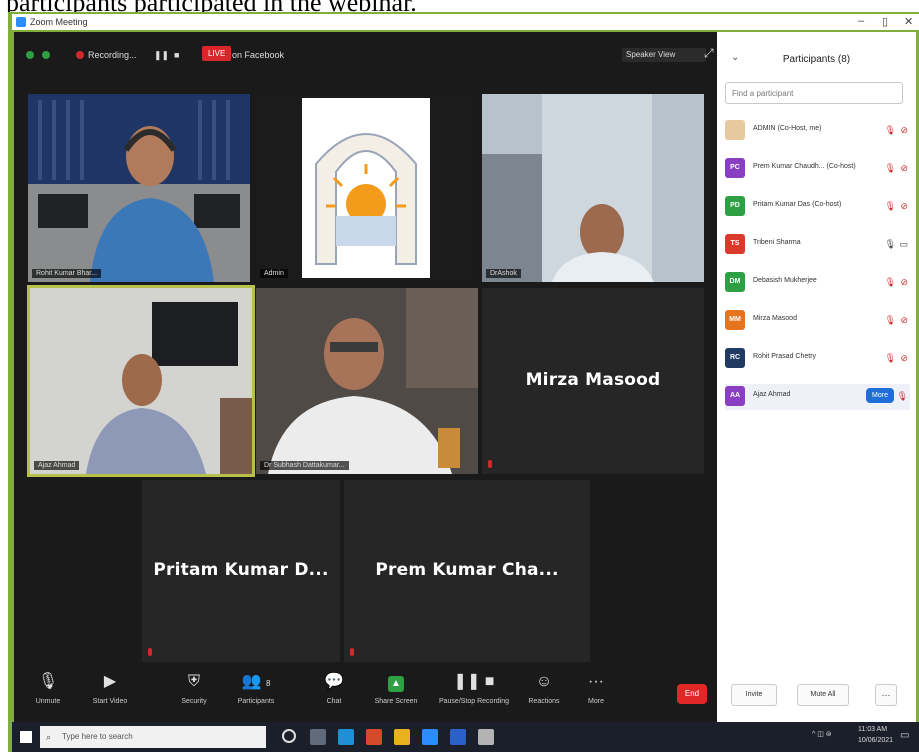  What do you see at coordinates (872, 729) in the screenshot?
I see `clock-time: 11:03 AM` at bounding box center [872, 729].